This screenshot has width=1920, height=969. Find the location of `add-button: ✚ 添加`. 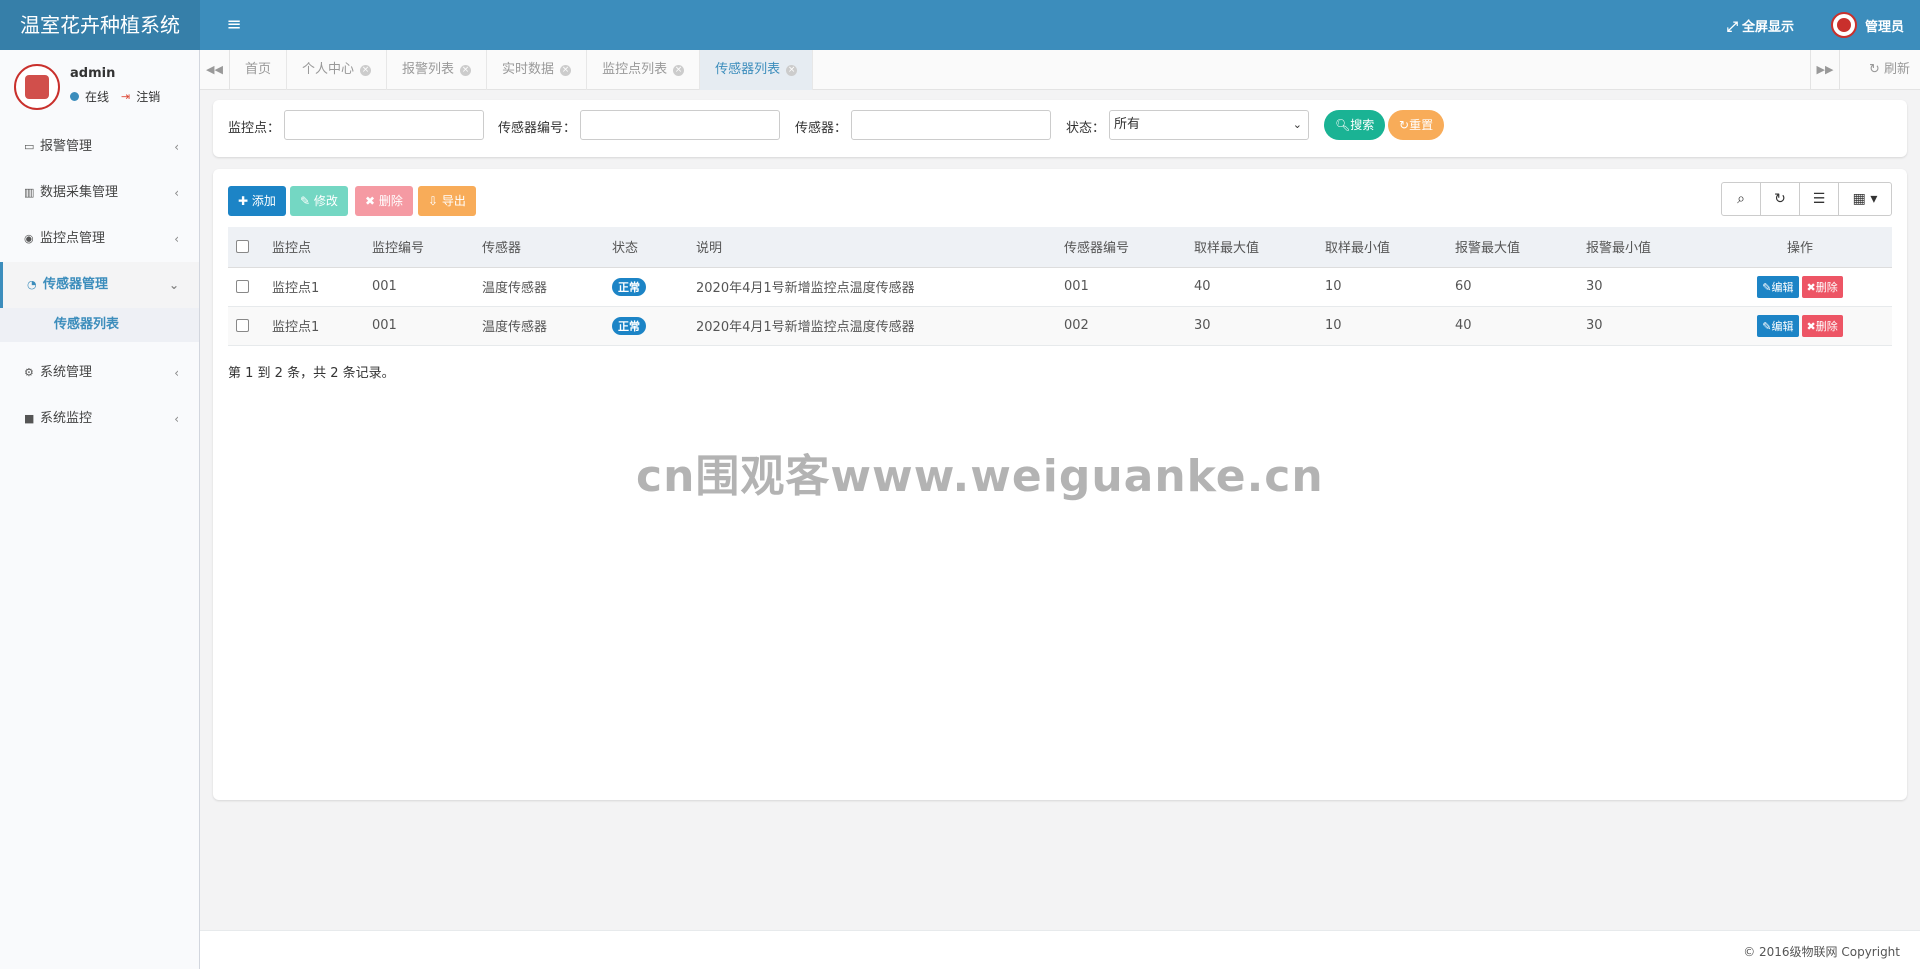

add-button: ✚ 添加 is located at coordinates (257, 201).